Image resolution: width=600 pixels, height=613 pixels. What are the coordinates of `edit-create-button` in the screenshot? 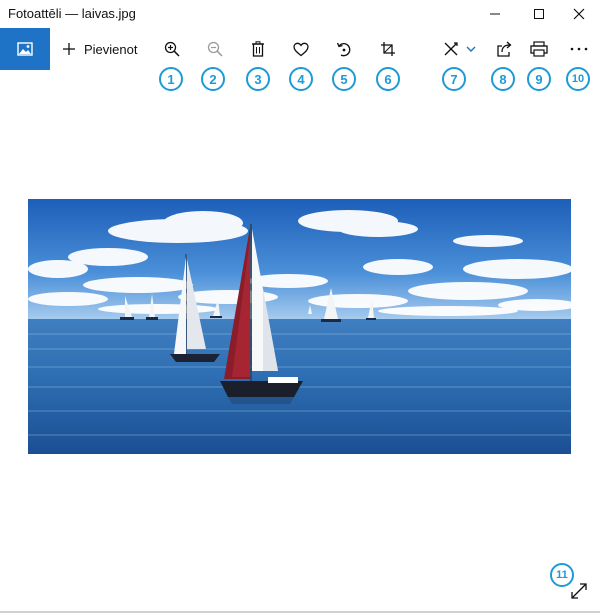 It's located at (460, 49).